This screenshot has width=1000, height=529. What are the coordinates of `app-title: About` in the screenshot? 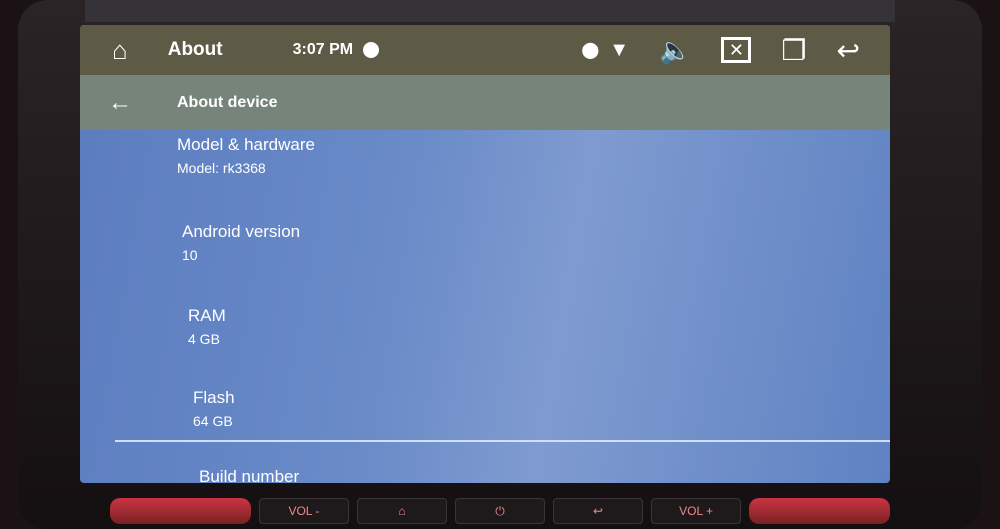 It's located at (195, 49).